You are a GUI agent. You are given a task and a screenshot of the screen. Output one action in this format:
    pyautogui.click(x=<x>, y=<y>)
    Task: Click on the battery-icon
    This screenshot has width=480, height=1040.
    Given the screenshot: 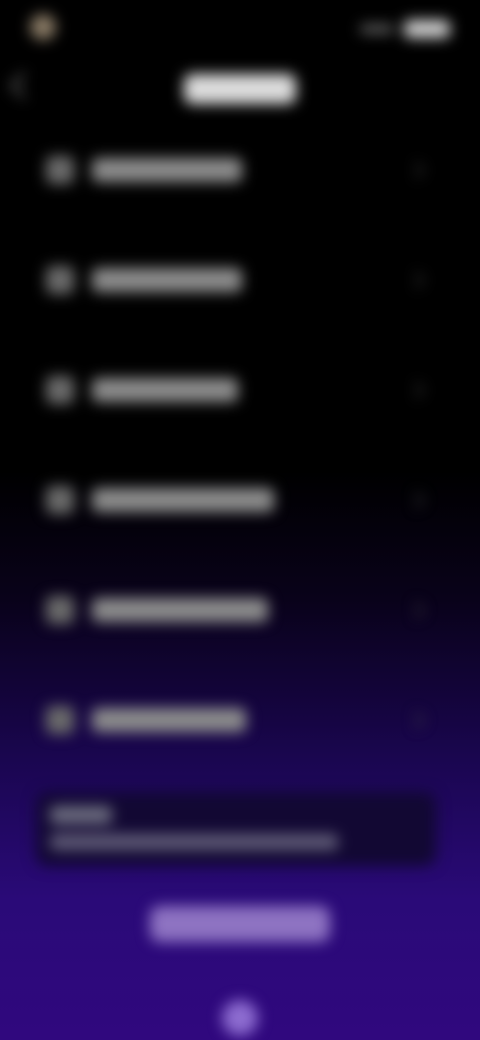 What is the action you would take?
    pyautogui.click(x=427, y=29)
    